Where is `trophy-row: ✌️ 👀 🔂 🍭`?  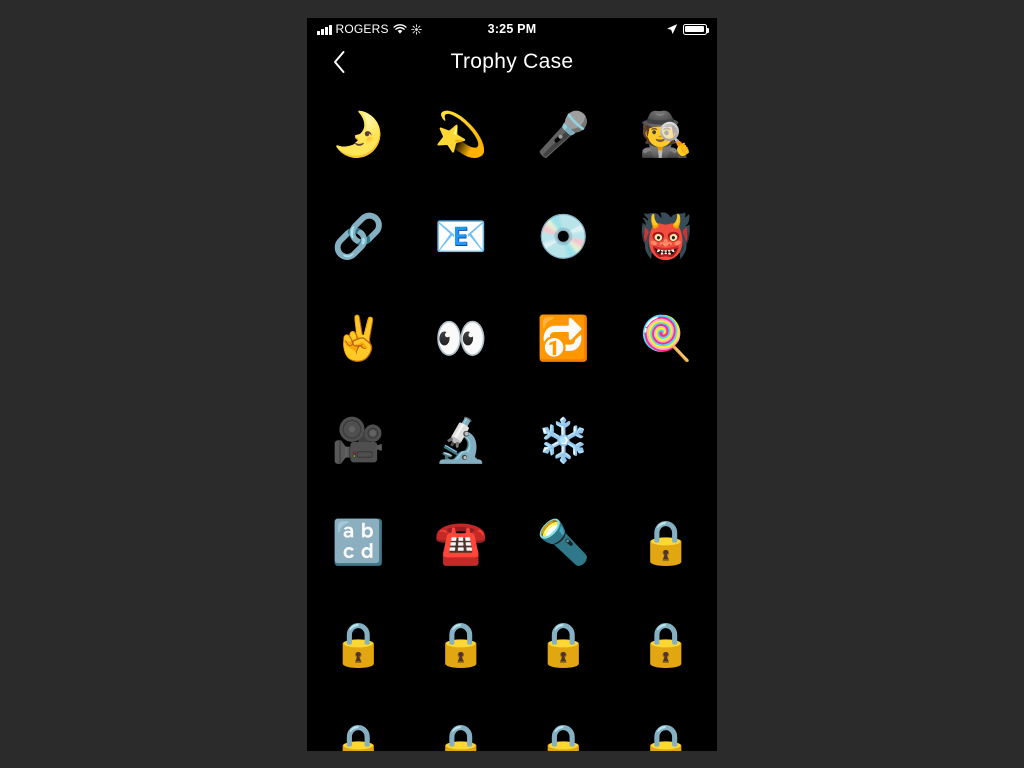
trophy-row: ✌️ 👀 🔂 🍭 is located at coordinates (512, 339).